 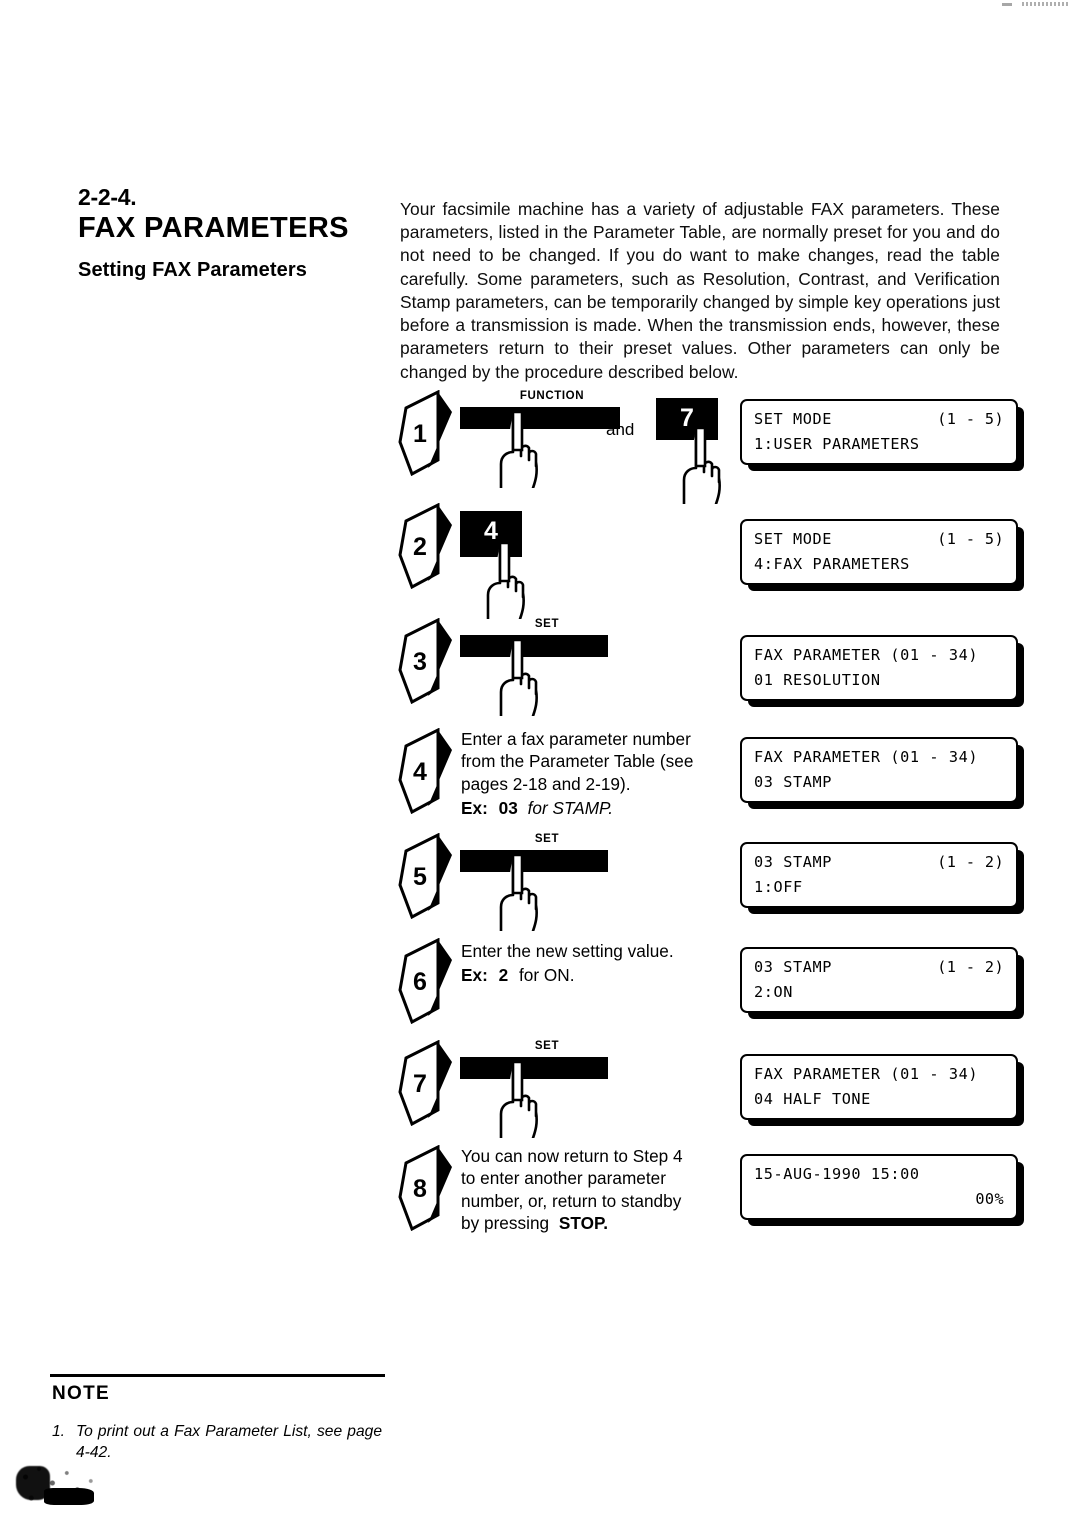 I want to click on note-divider, so click(x=217, y=1375).